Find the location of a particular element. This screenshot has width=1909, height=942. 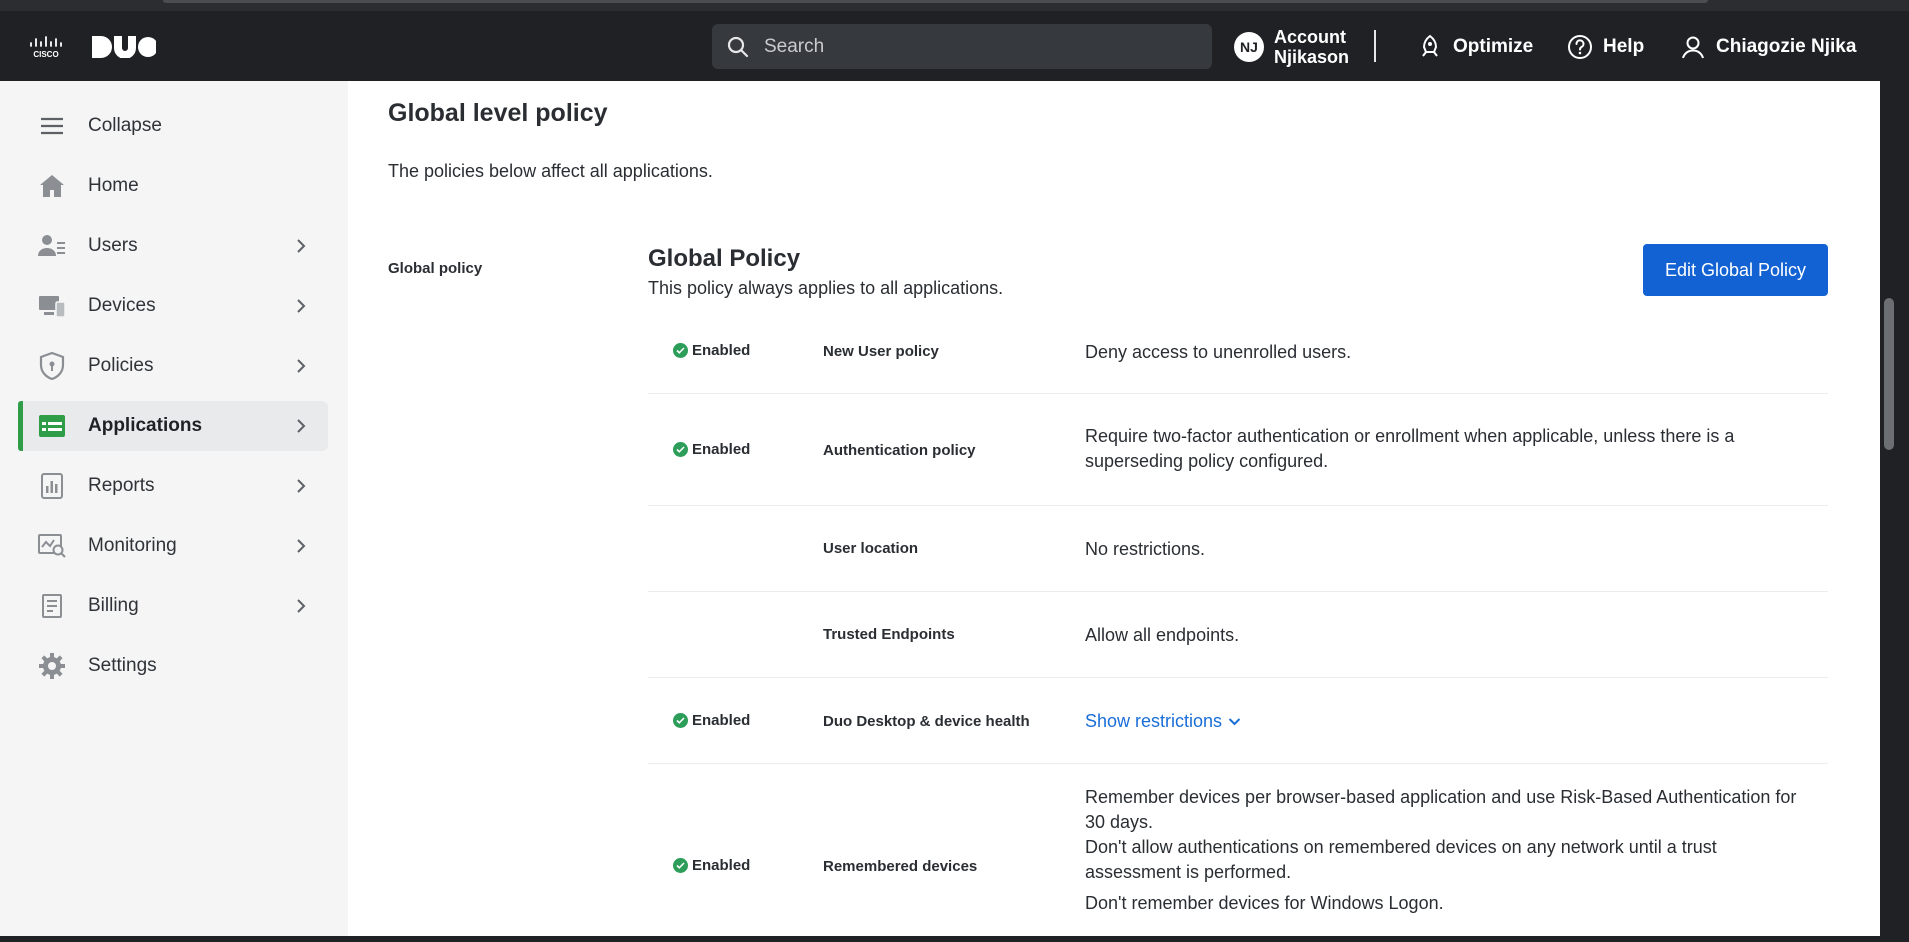

devices-icon is located at coordinates (52, 306).